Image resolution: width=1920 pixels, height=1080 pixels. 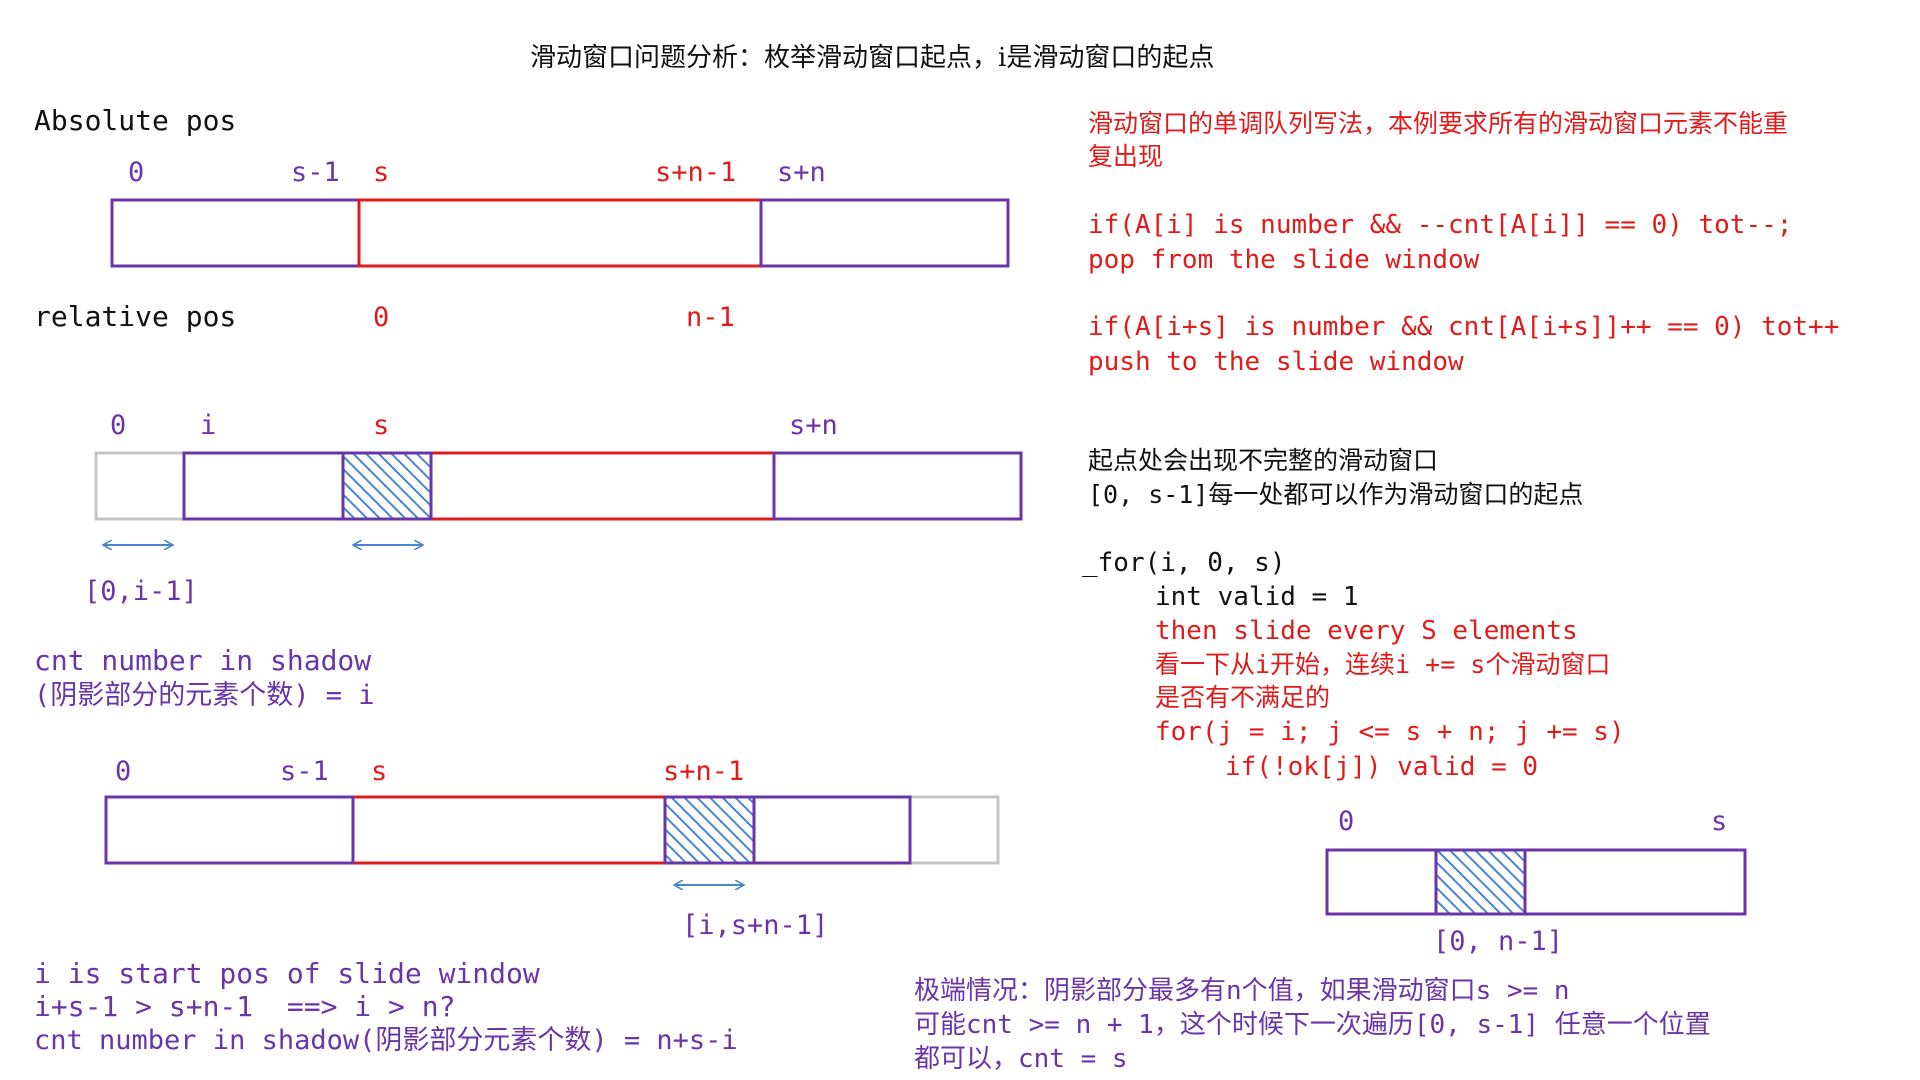 I want to click on bottom-left-line3: cnt number in shadow(阴影部分元素个数) = n+s-i, so click(x=386, y=1040).